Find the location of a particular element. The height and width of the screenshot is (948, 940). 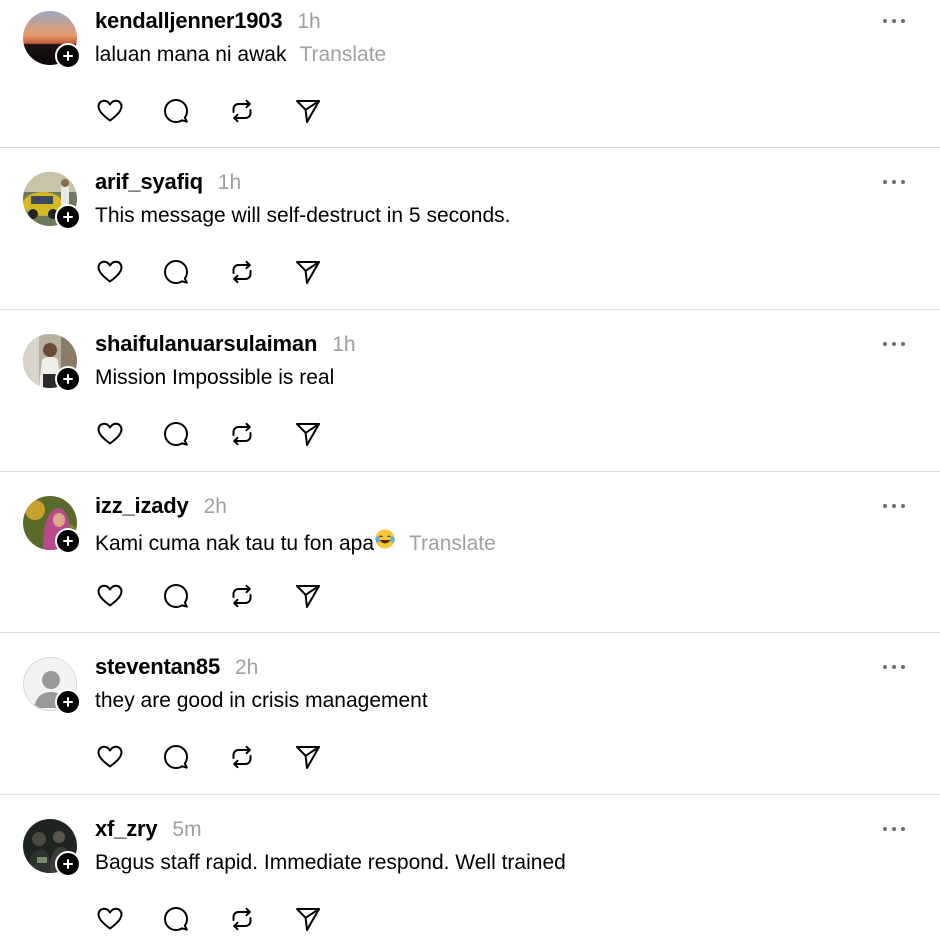

username: xf_zry is located at coordinates (126, 829).